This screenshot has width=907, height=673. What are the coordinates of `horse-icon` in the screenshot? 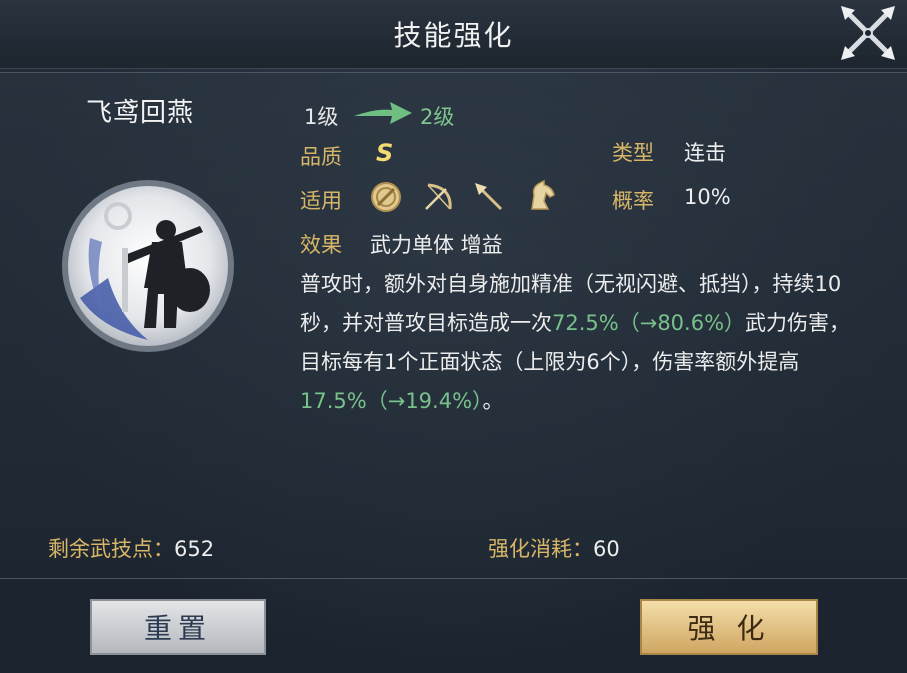 It's located at (543, 194).